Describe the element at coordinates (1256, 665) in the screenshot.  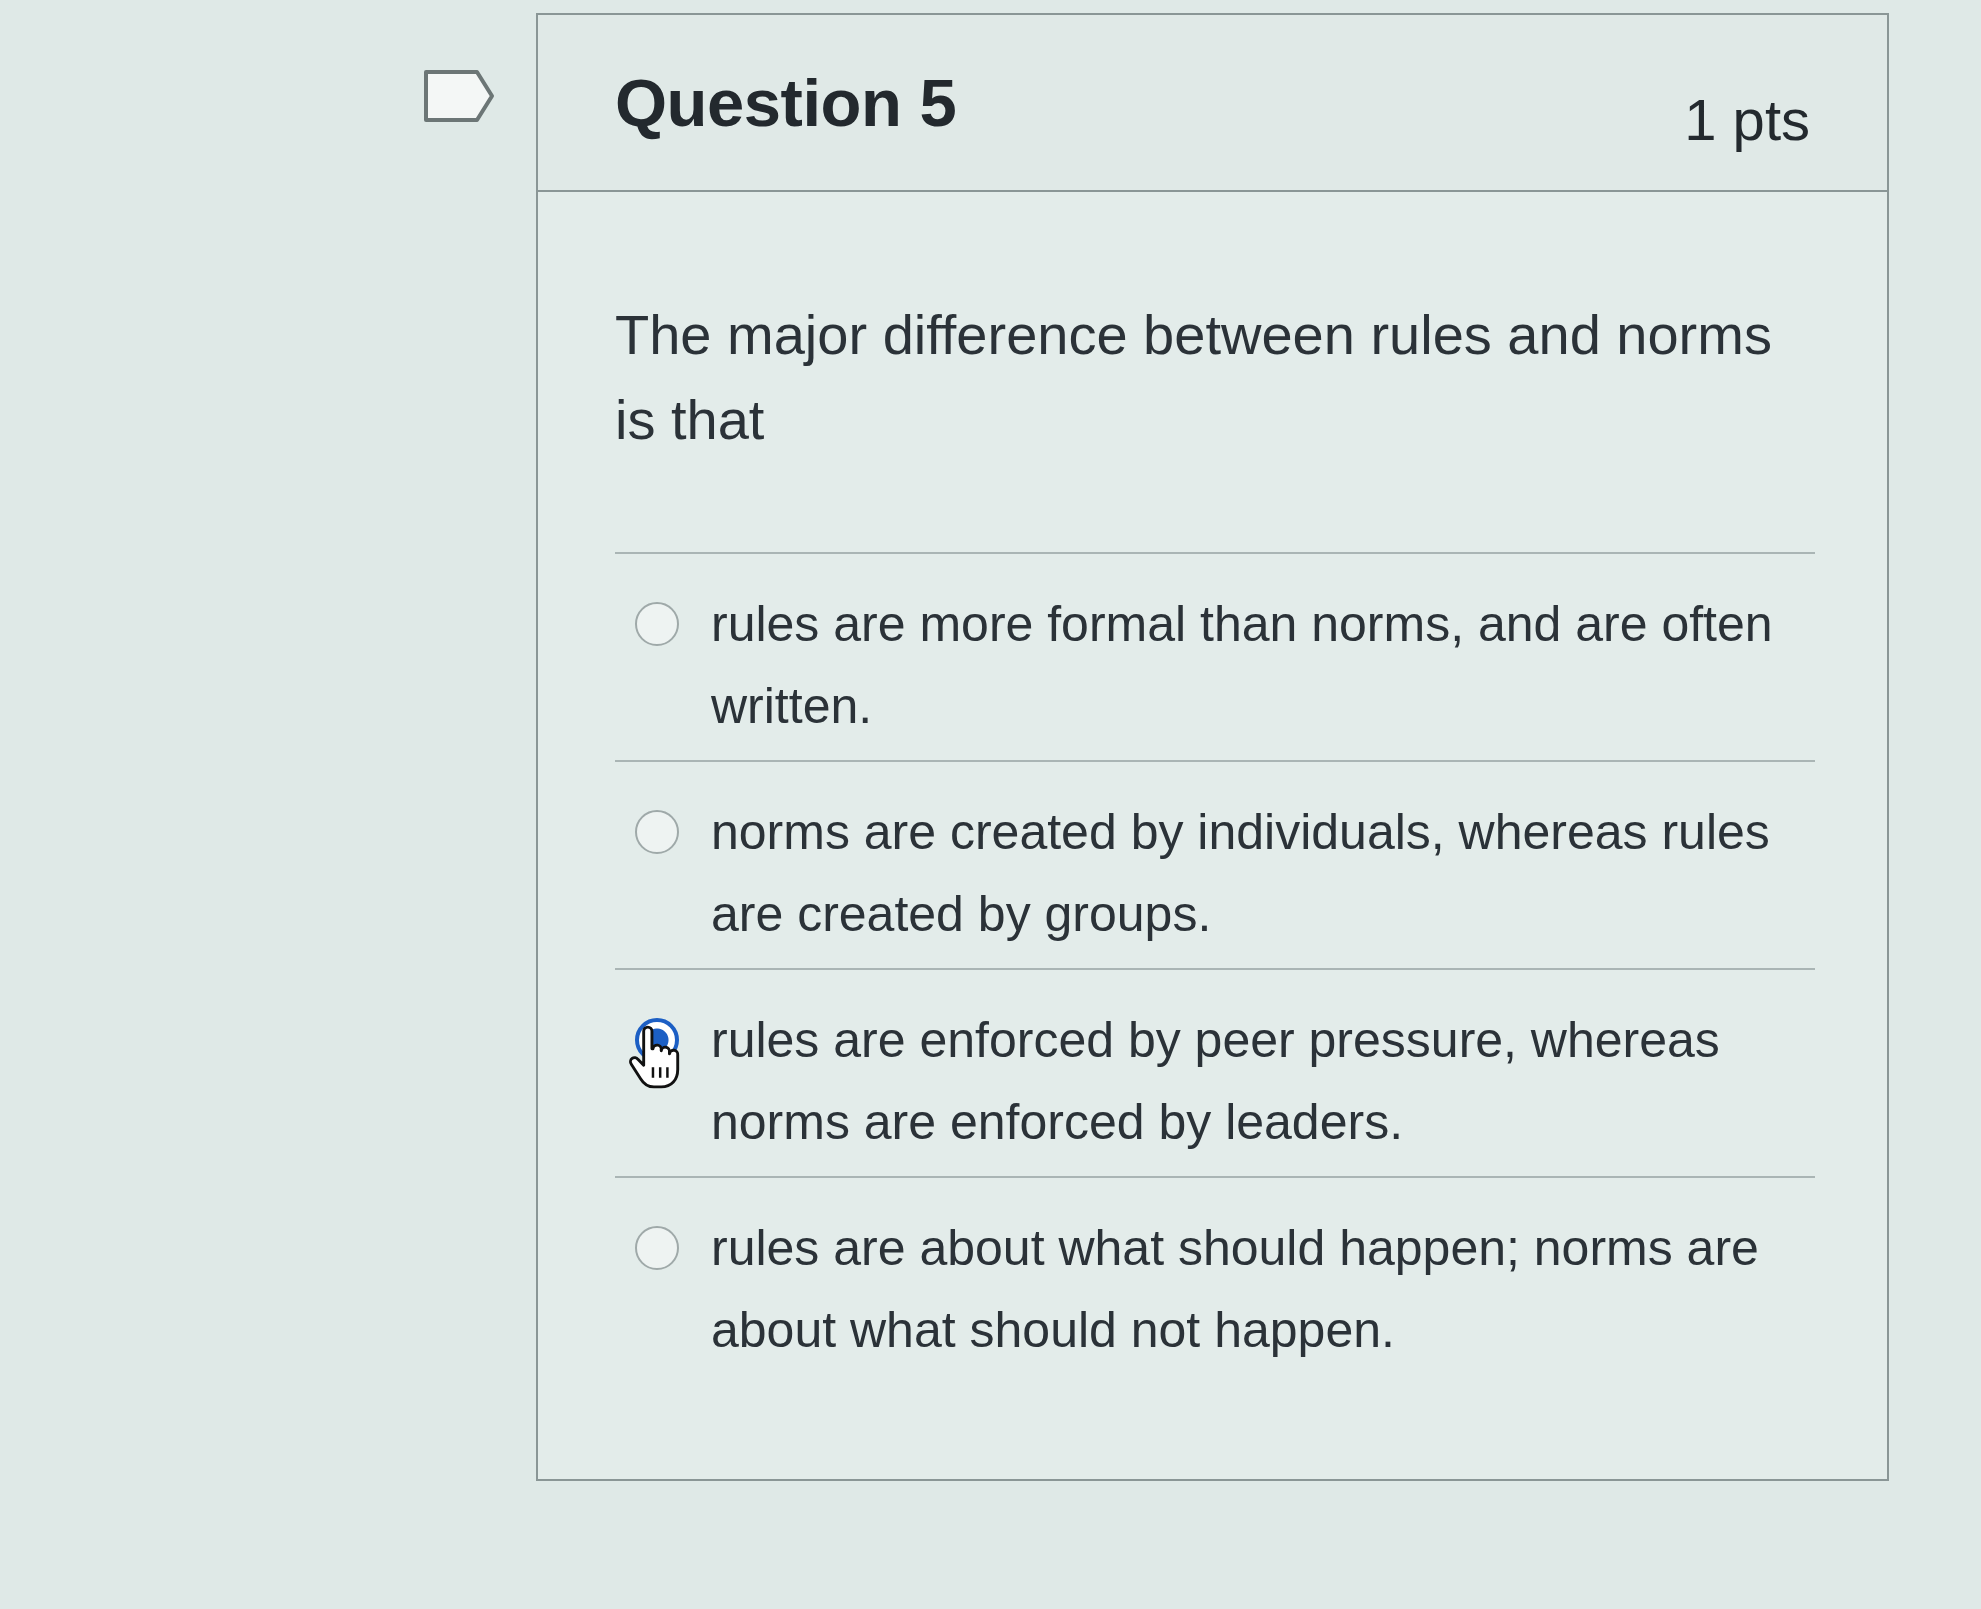
I see `answer-label: rules are more formal than norms, and are often written.` at that location.